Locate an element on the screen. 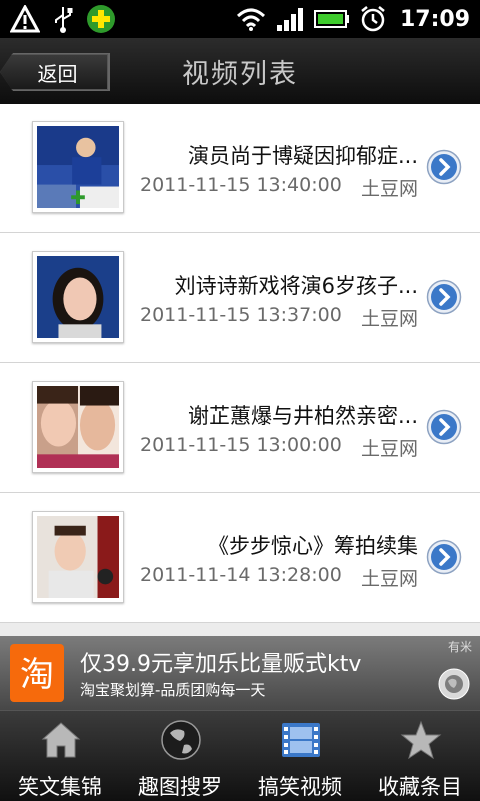 The image size is (480, 801). tab-favorites: 收藏条目 is located at coordinates (420, 756).